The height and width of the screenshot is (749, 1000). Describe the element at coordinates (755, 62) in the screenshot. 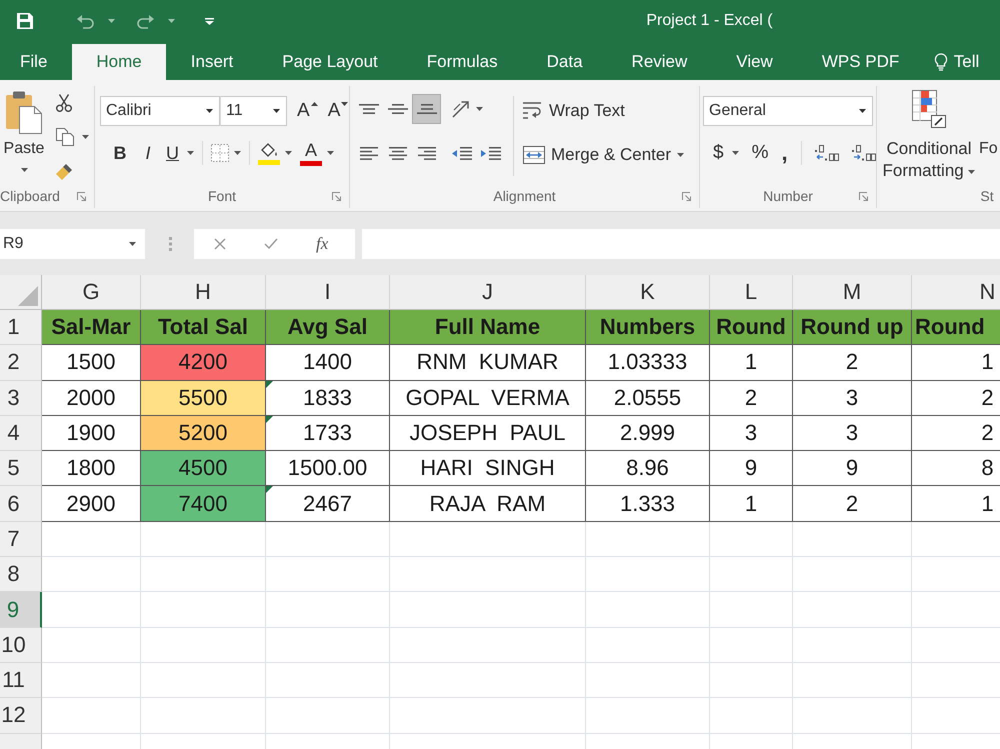

I see `ribbon-tab: View` at that location.